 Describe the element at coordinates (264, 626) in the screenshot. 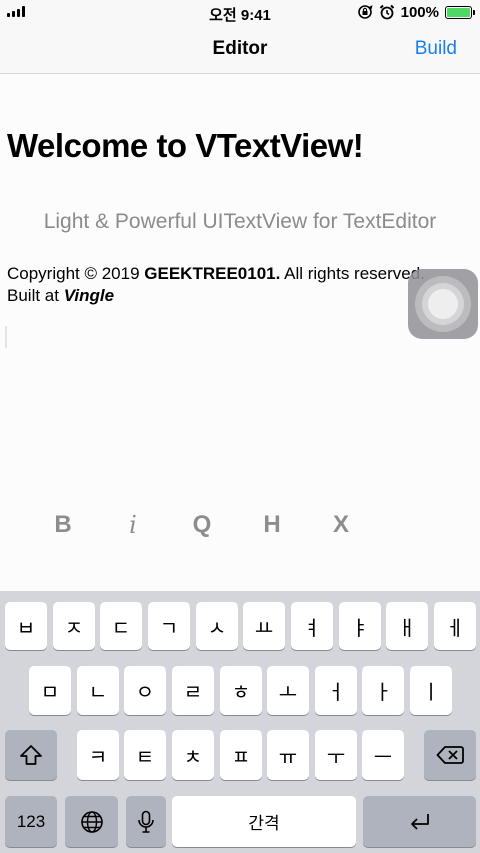

I see `key-yo: ㅛ` at that location.